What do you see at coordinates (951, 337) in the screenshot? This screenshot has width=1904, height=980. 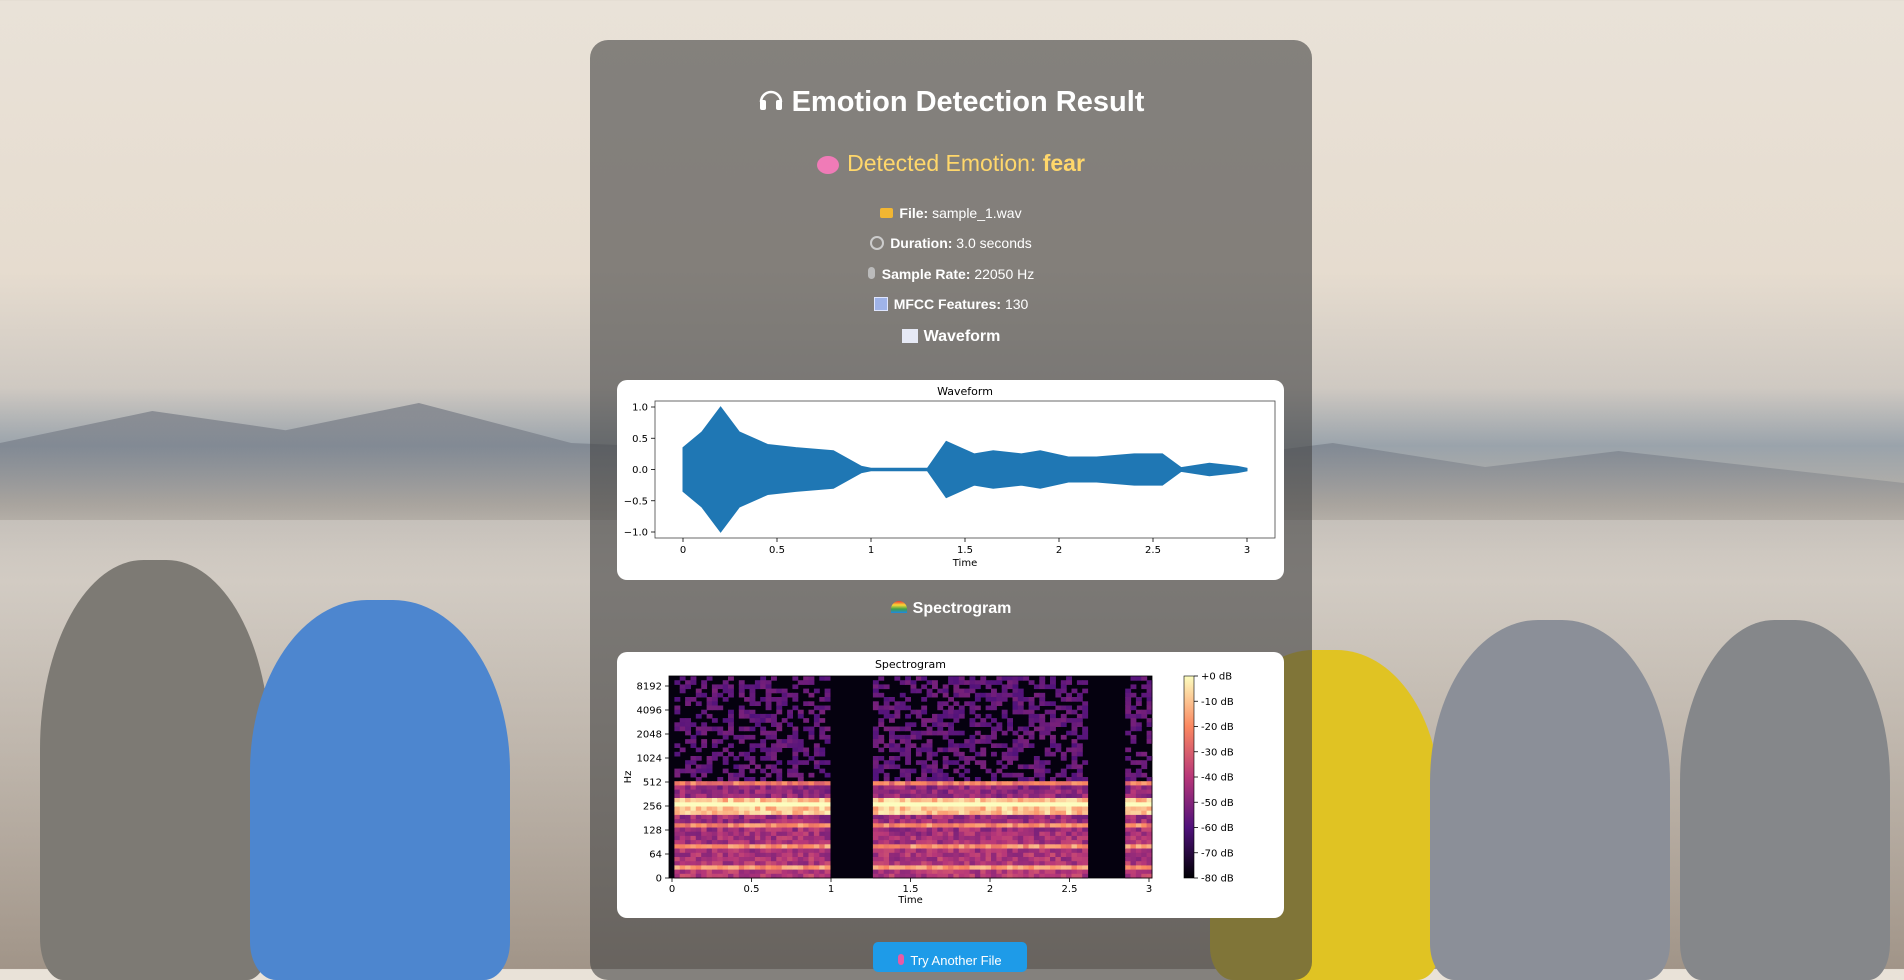 I see `waveform-heading: Waveform` at bounding box center [951, 337].